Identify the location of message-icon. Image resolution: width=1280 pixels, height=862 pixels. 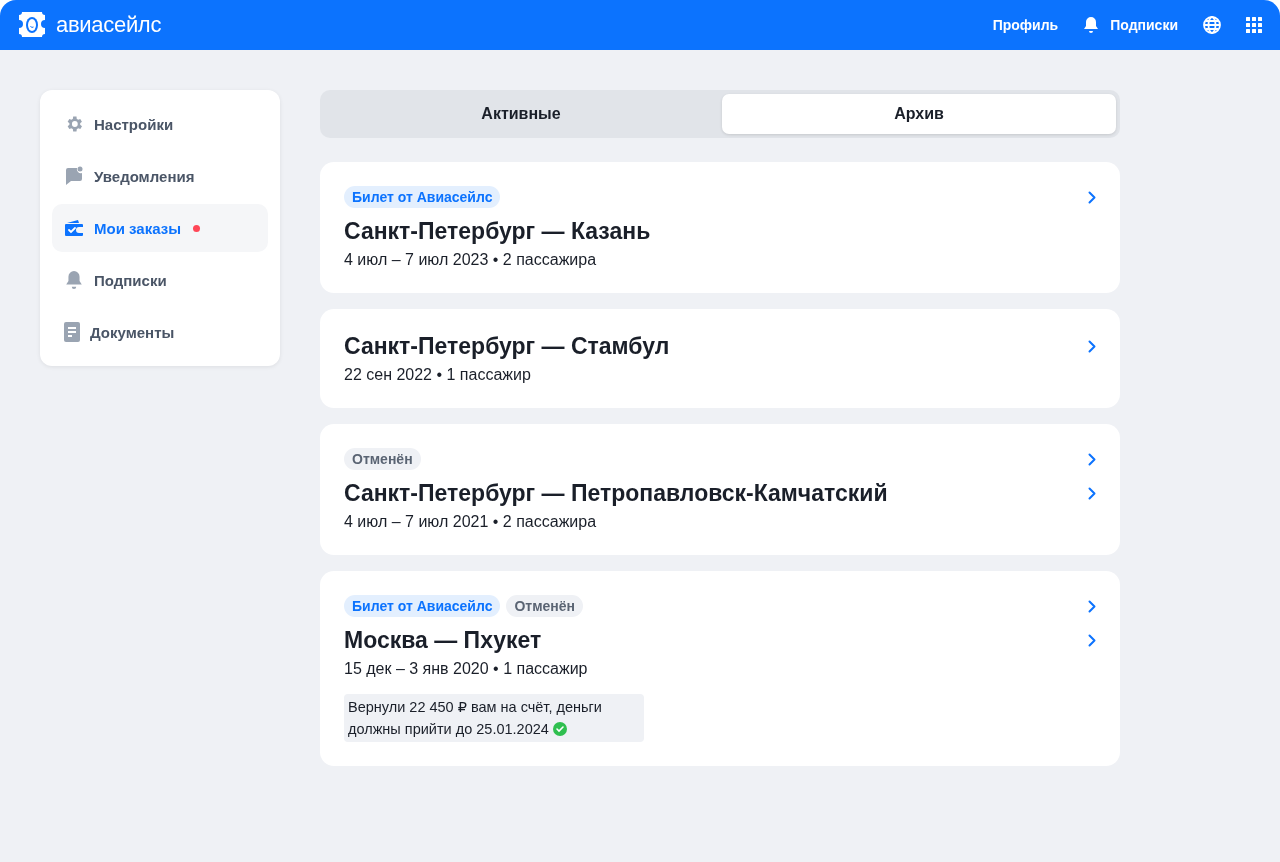
(74, 176).